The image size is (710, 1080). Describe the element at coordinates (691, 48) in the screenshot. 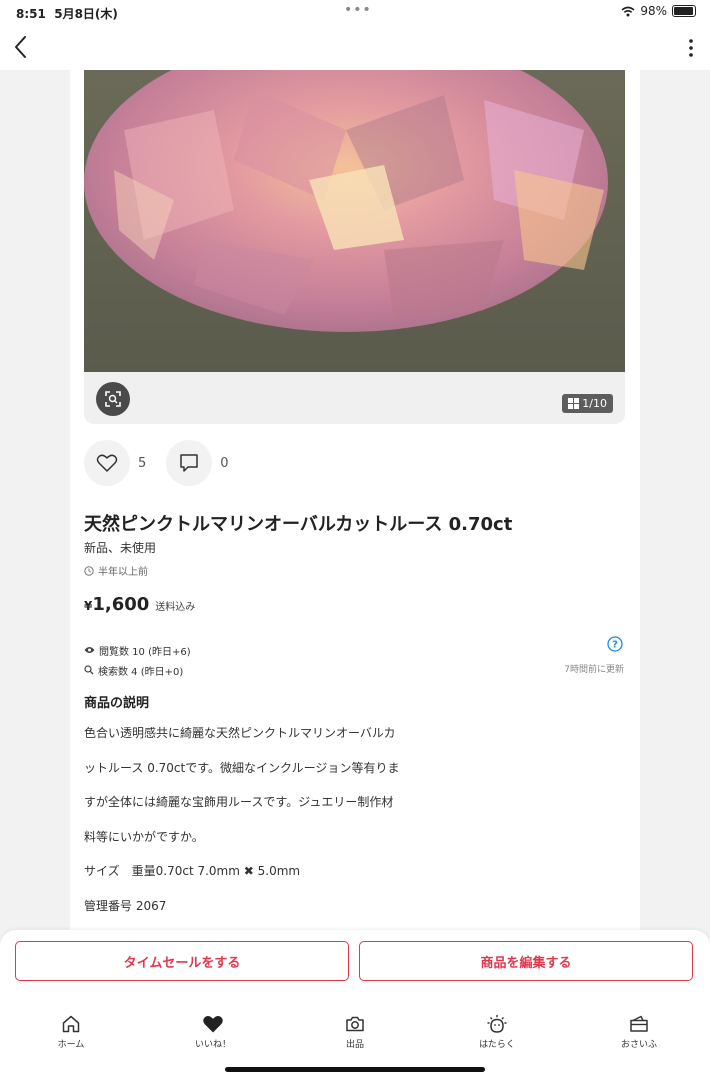

I see `more-options-icon` at that location.